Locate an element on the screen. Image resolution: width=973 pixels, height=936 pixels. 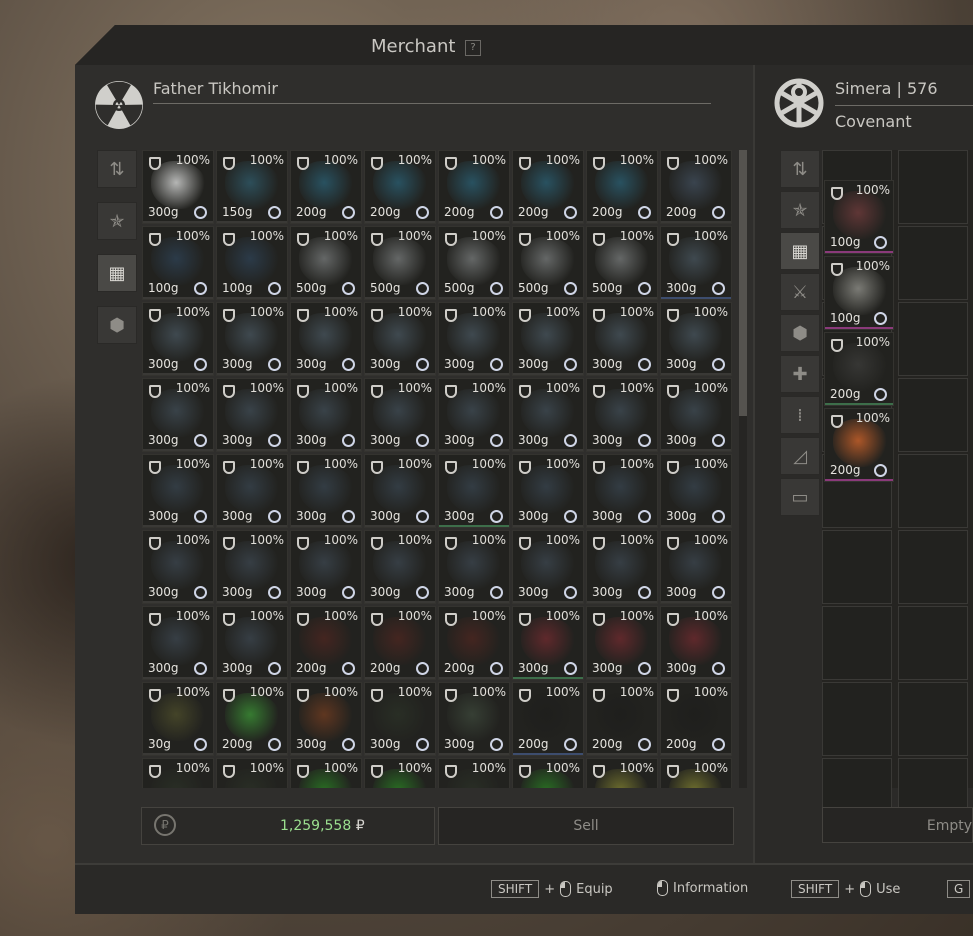
misc-filter-button: ◿ is located at coordinates (800, 456).